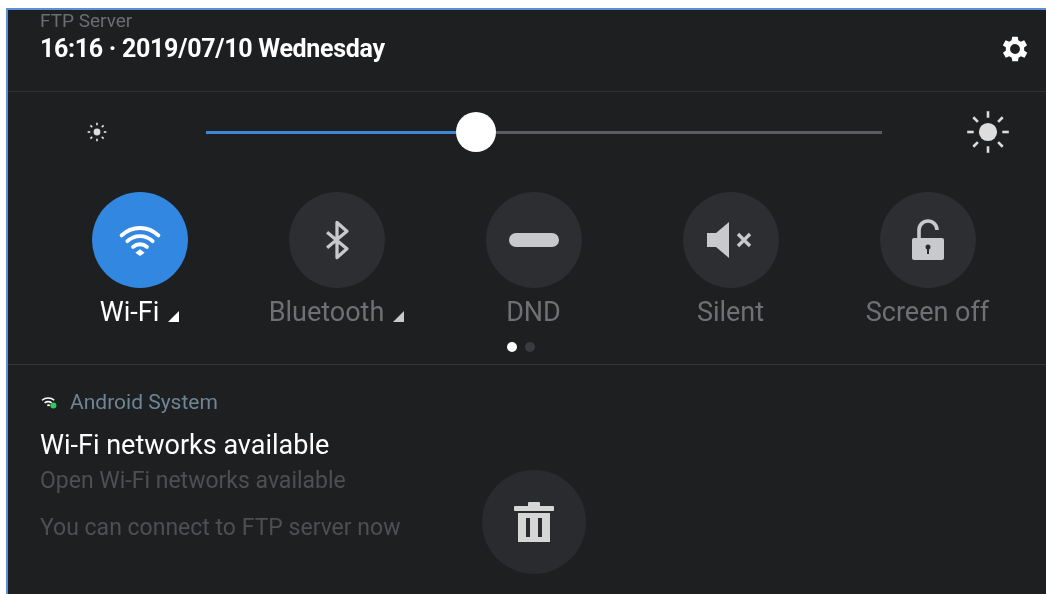 This screenshot has width=1046, height=594. What do you see at coordinates (730, 312) in the screenshot?
I see `tile-label: Silent` at bounding box center [730, 312].